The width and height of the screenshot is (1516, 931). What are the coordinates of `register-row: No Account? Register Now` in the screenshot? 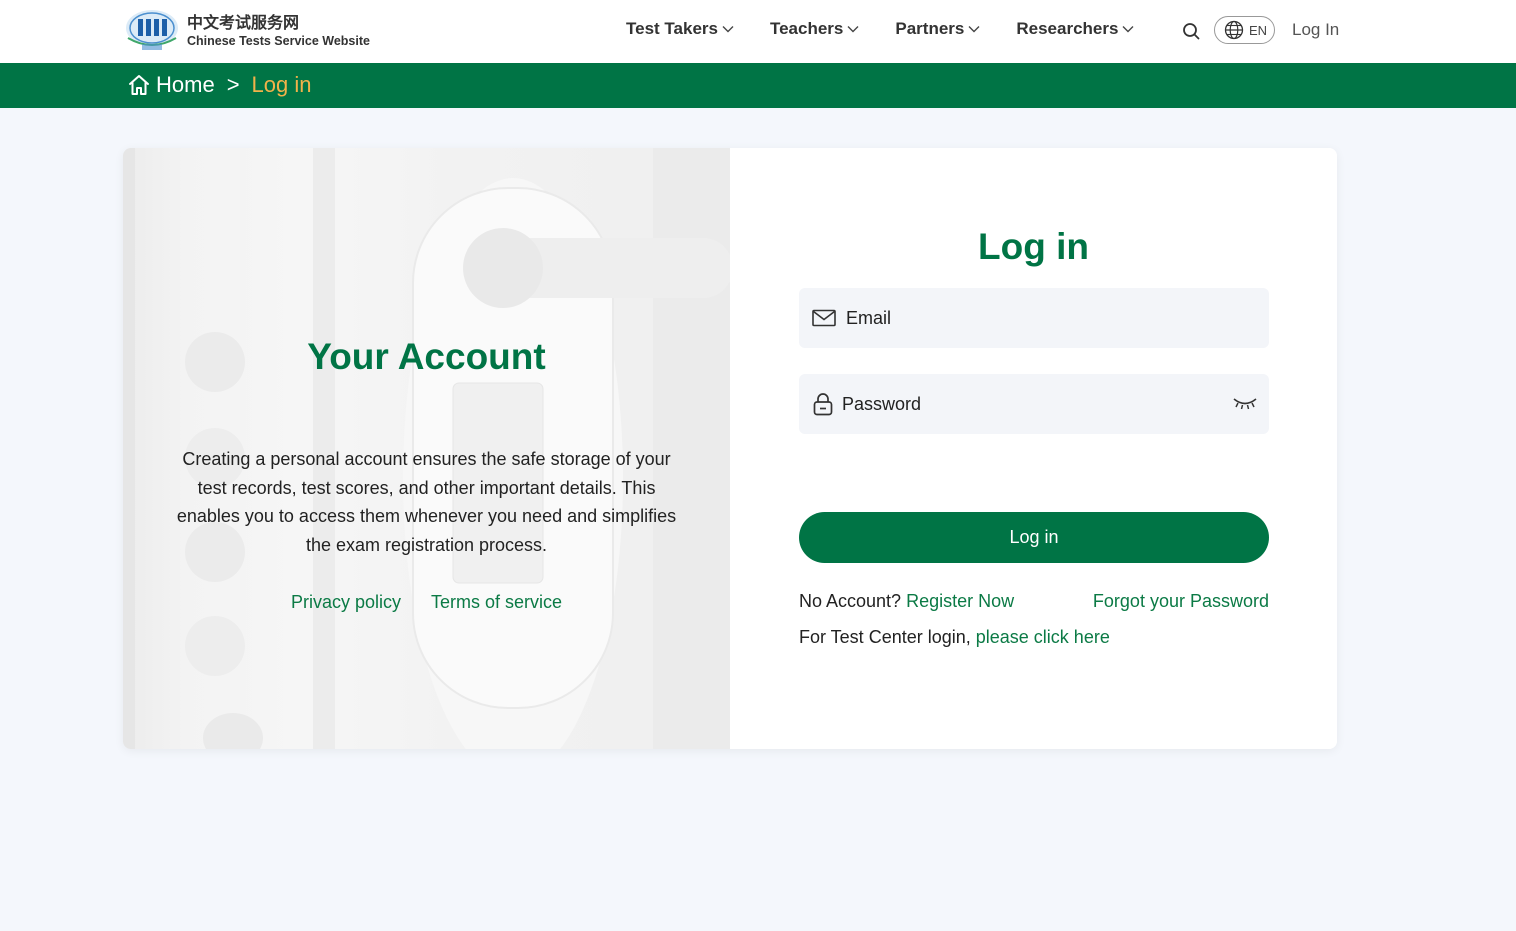 It's located at (906, 601).